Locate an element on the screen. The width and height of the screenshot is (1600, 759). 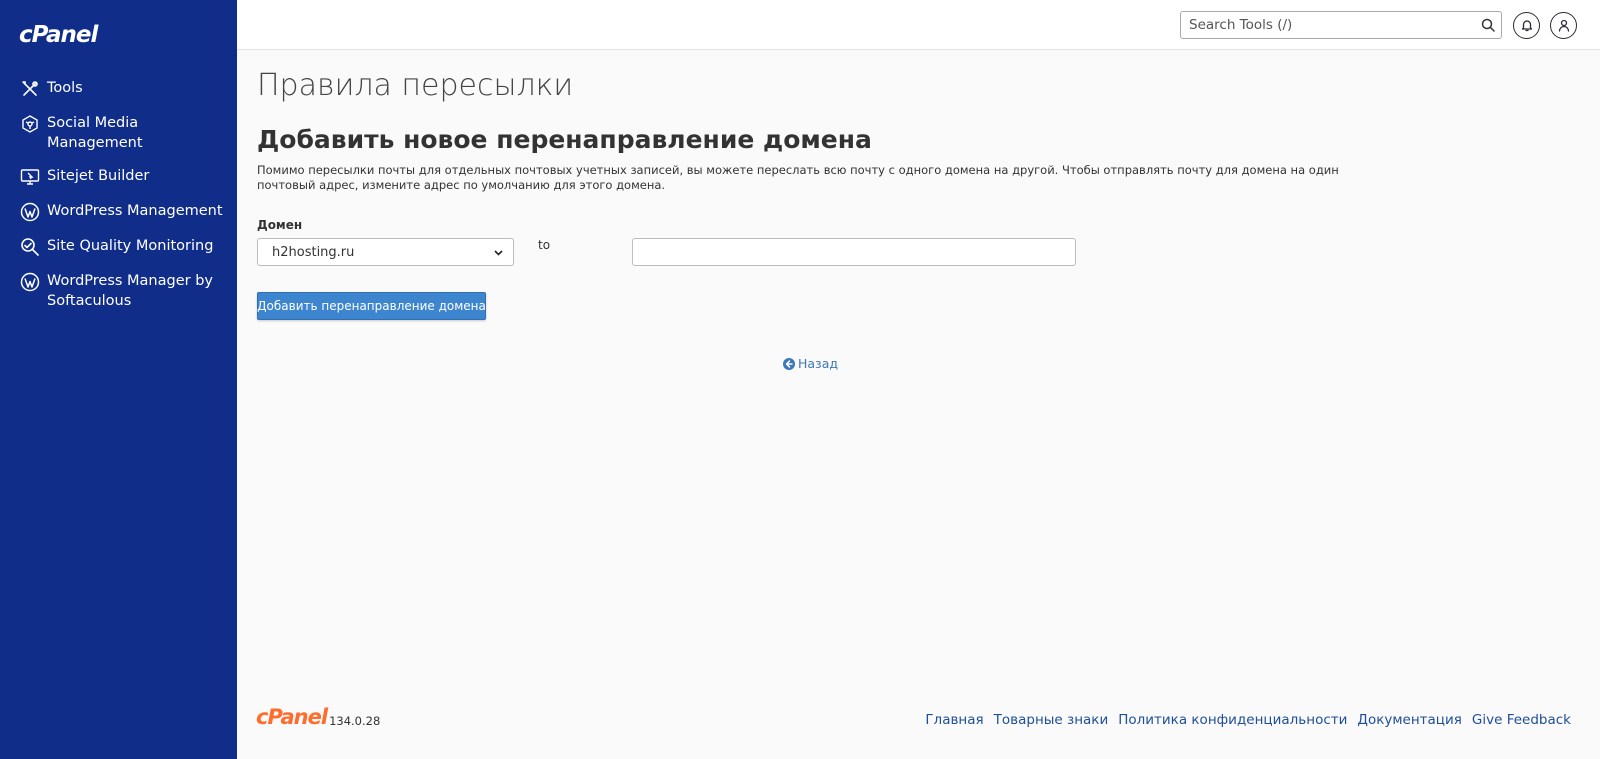
chevron-down-icon is located at coordinates (498, 252).